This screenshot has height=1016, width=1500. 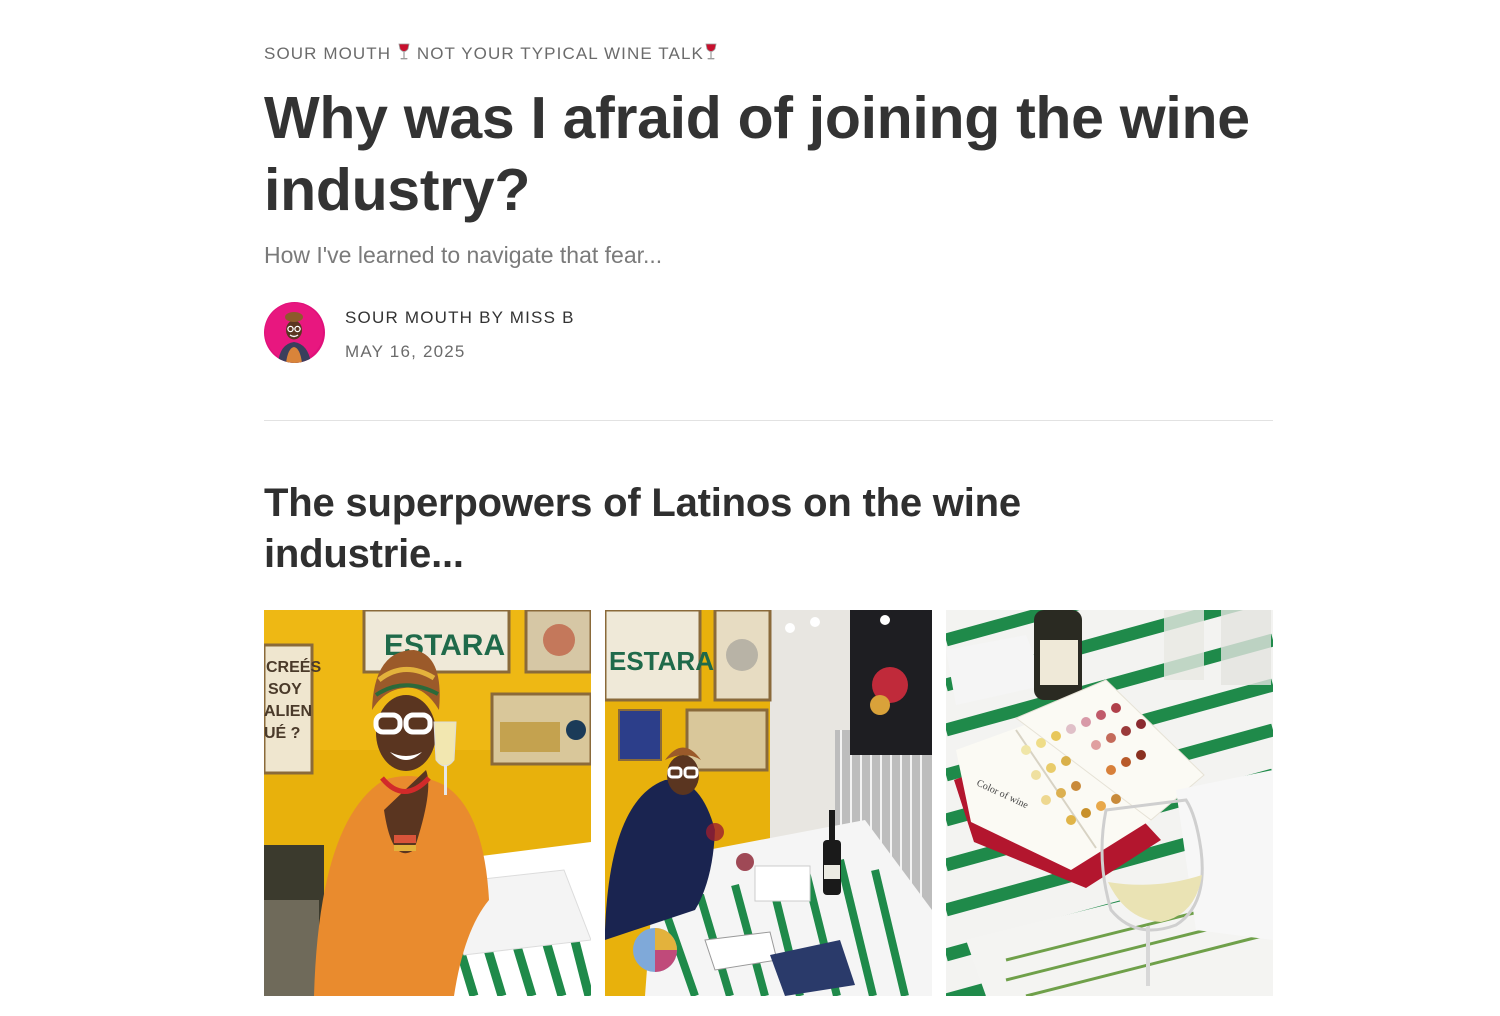 I want to click on publication-prefix: SOUR MOUTH, so click(x=328, y=53).